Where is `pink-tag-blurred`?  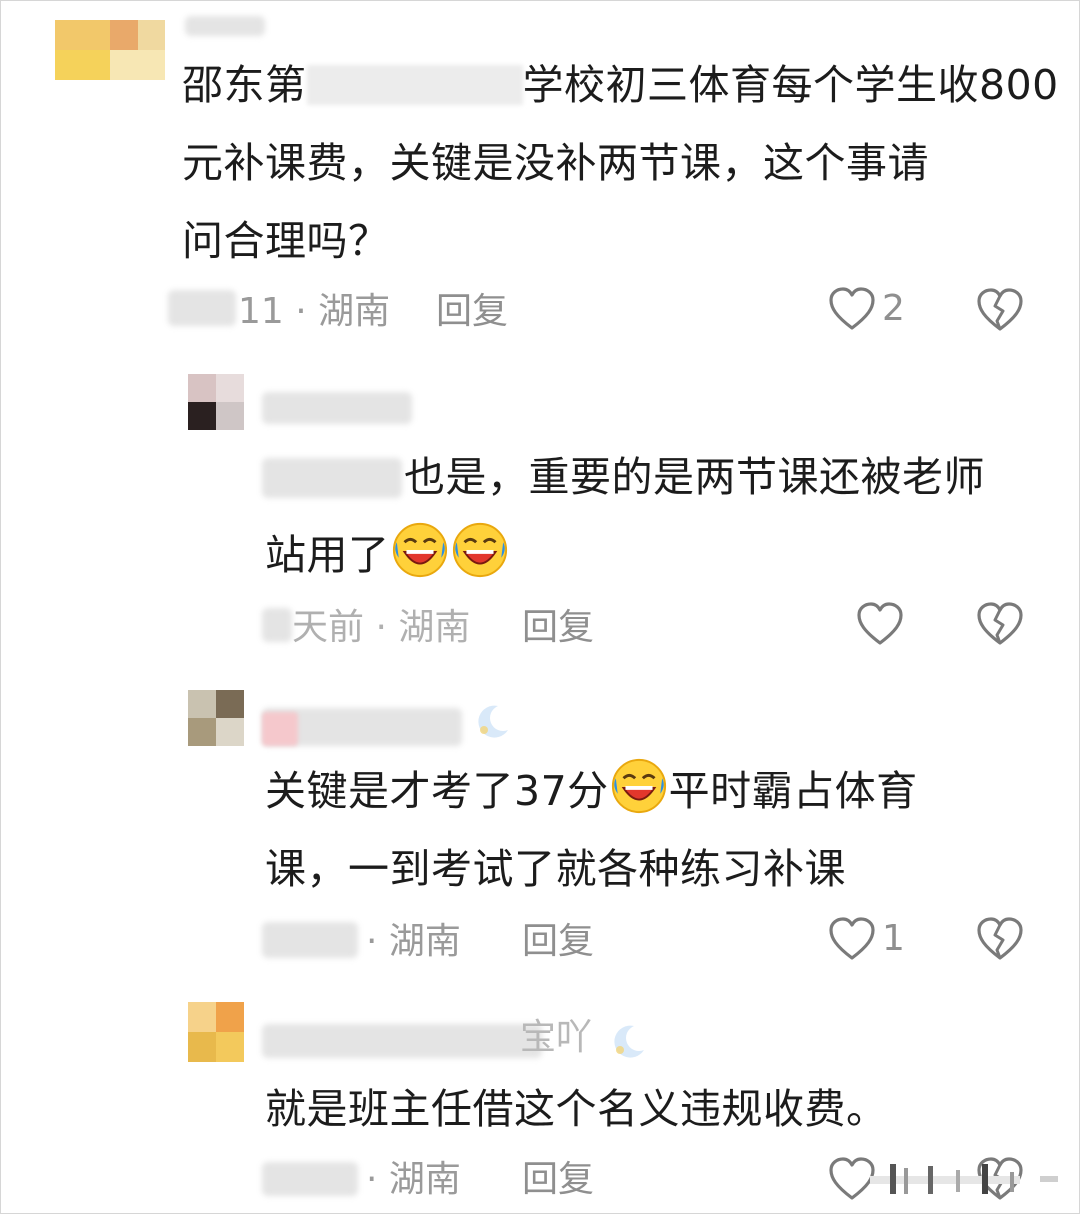 pink-tag-blurred is located at coordinates (280, 729).